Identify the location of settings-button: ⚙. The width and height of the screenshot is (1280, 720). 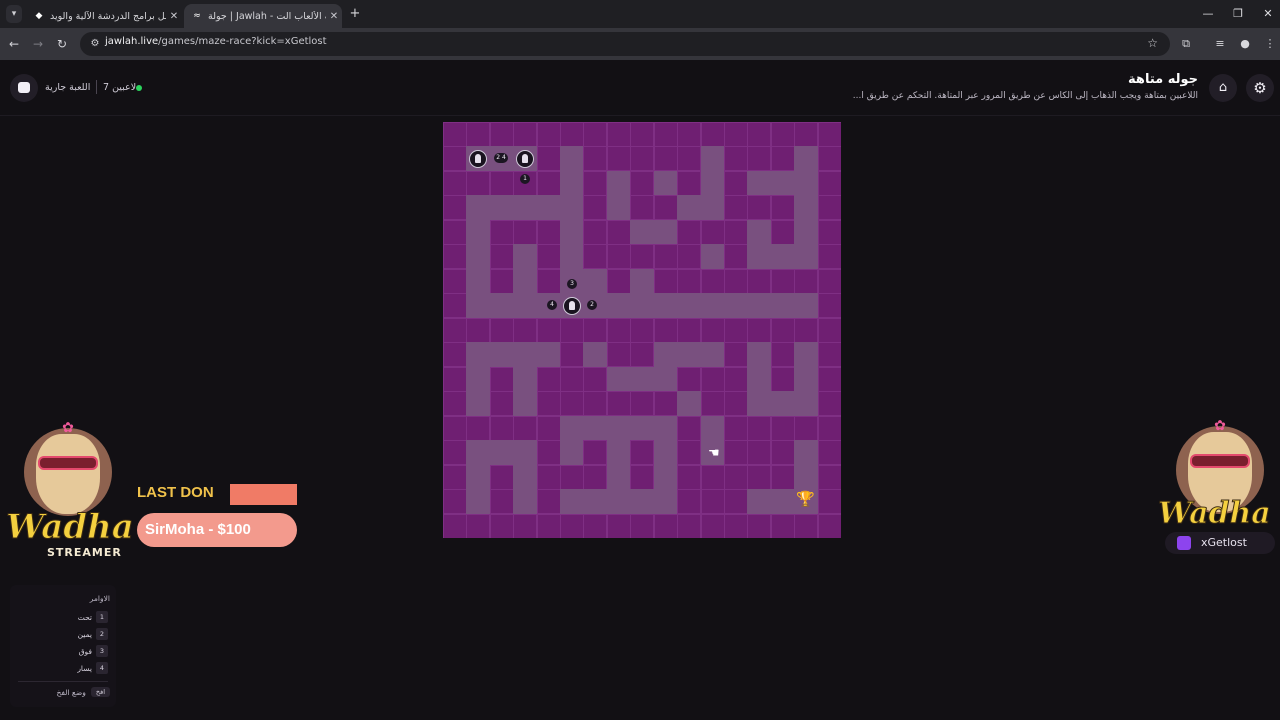
(1260, 88).